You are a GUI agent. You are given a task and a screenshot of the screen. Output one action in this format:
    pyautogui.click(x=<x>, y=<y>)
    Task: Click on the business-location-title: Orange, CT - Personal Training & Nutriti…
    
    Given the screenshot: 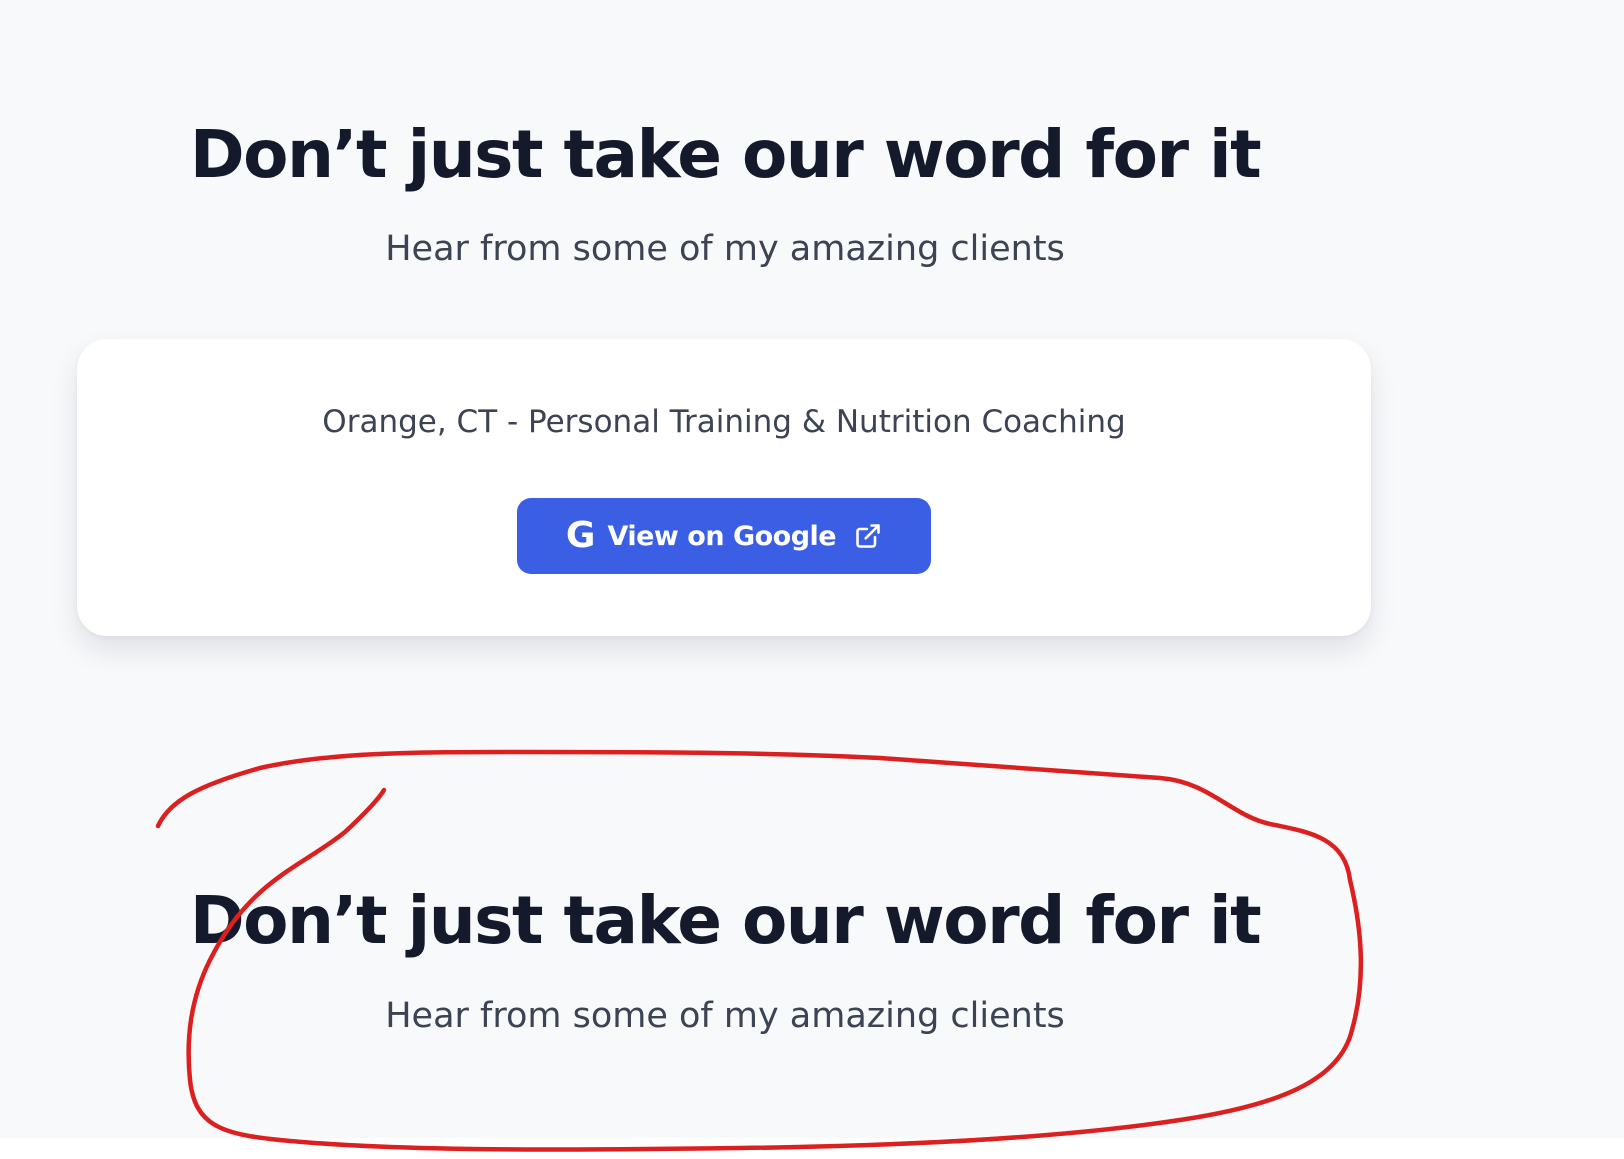 What is the action you would take?
    pyautogui.click(x=724, y=422)
    